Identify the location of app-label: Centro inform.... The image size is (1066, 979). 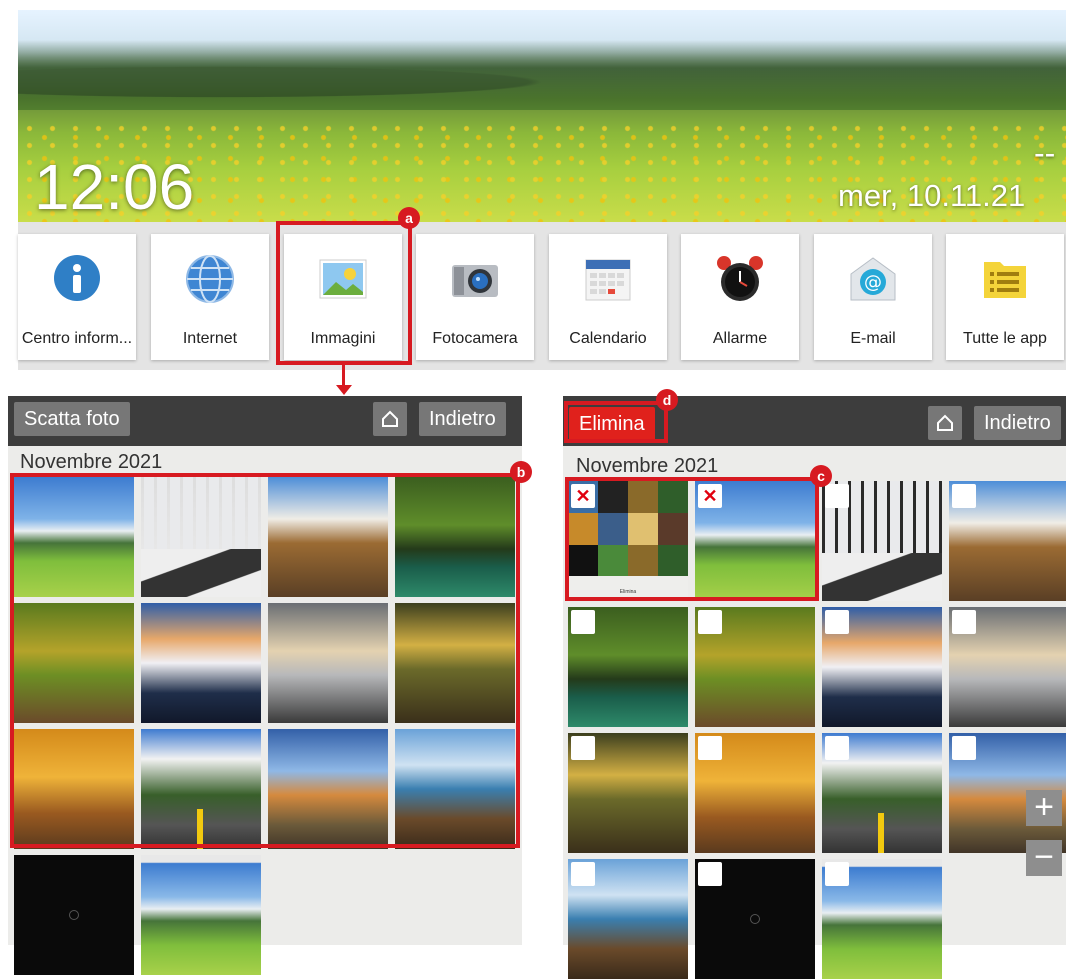
(77, 338).